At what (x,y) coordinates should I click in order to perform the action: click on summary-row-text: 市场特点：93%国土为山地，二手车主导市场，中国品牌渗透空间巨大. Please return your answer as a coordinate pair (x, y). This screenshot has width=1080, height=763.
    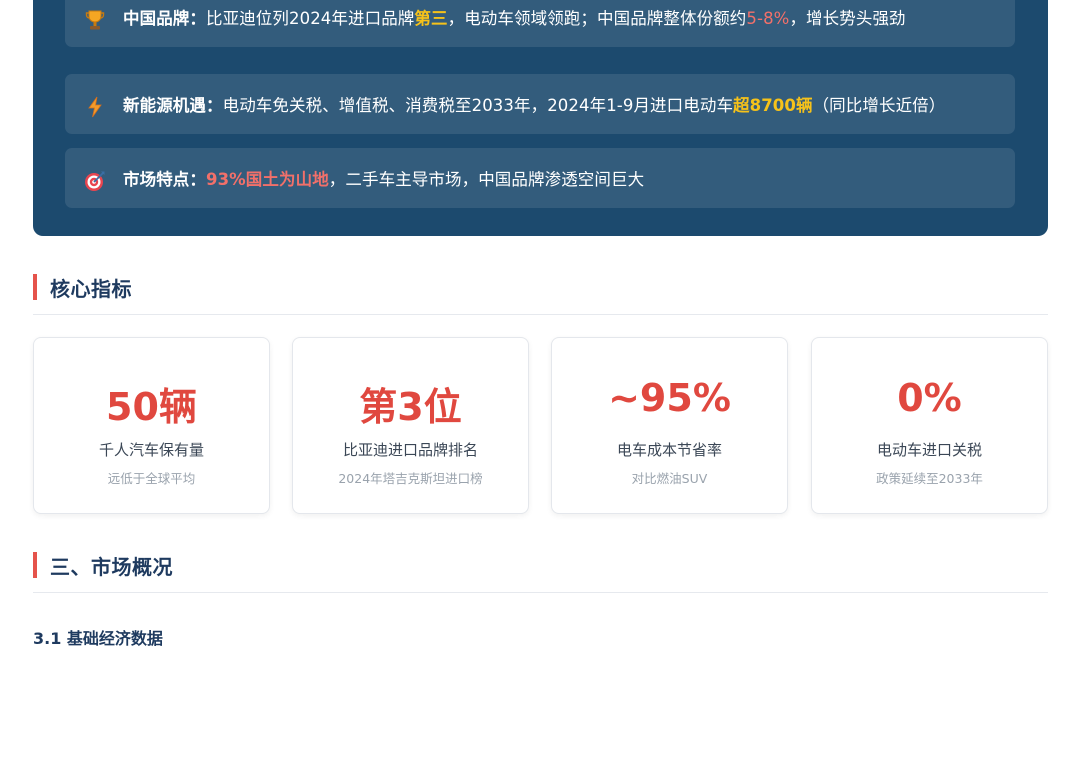
    Looking at the image, I should click on (383, 178).